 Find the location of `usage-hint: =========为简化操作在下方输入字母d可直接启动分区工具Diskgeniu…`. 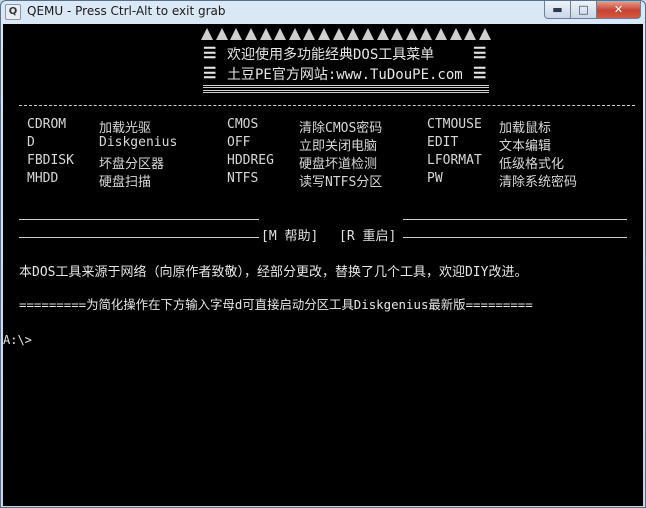

usage-hint: =========为简化操作在下方输入字母d可直接启动分区工具Diskgeniu… is located at coordinates (276, 304).